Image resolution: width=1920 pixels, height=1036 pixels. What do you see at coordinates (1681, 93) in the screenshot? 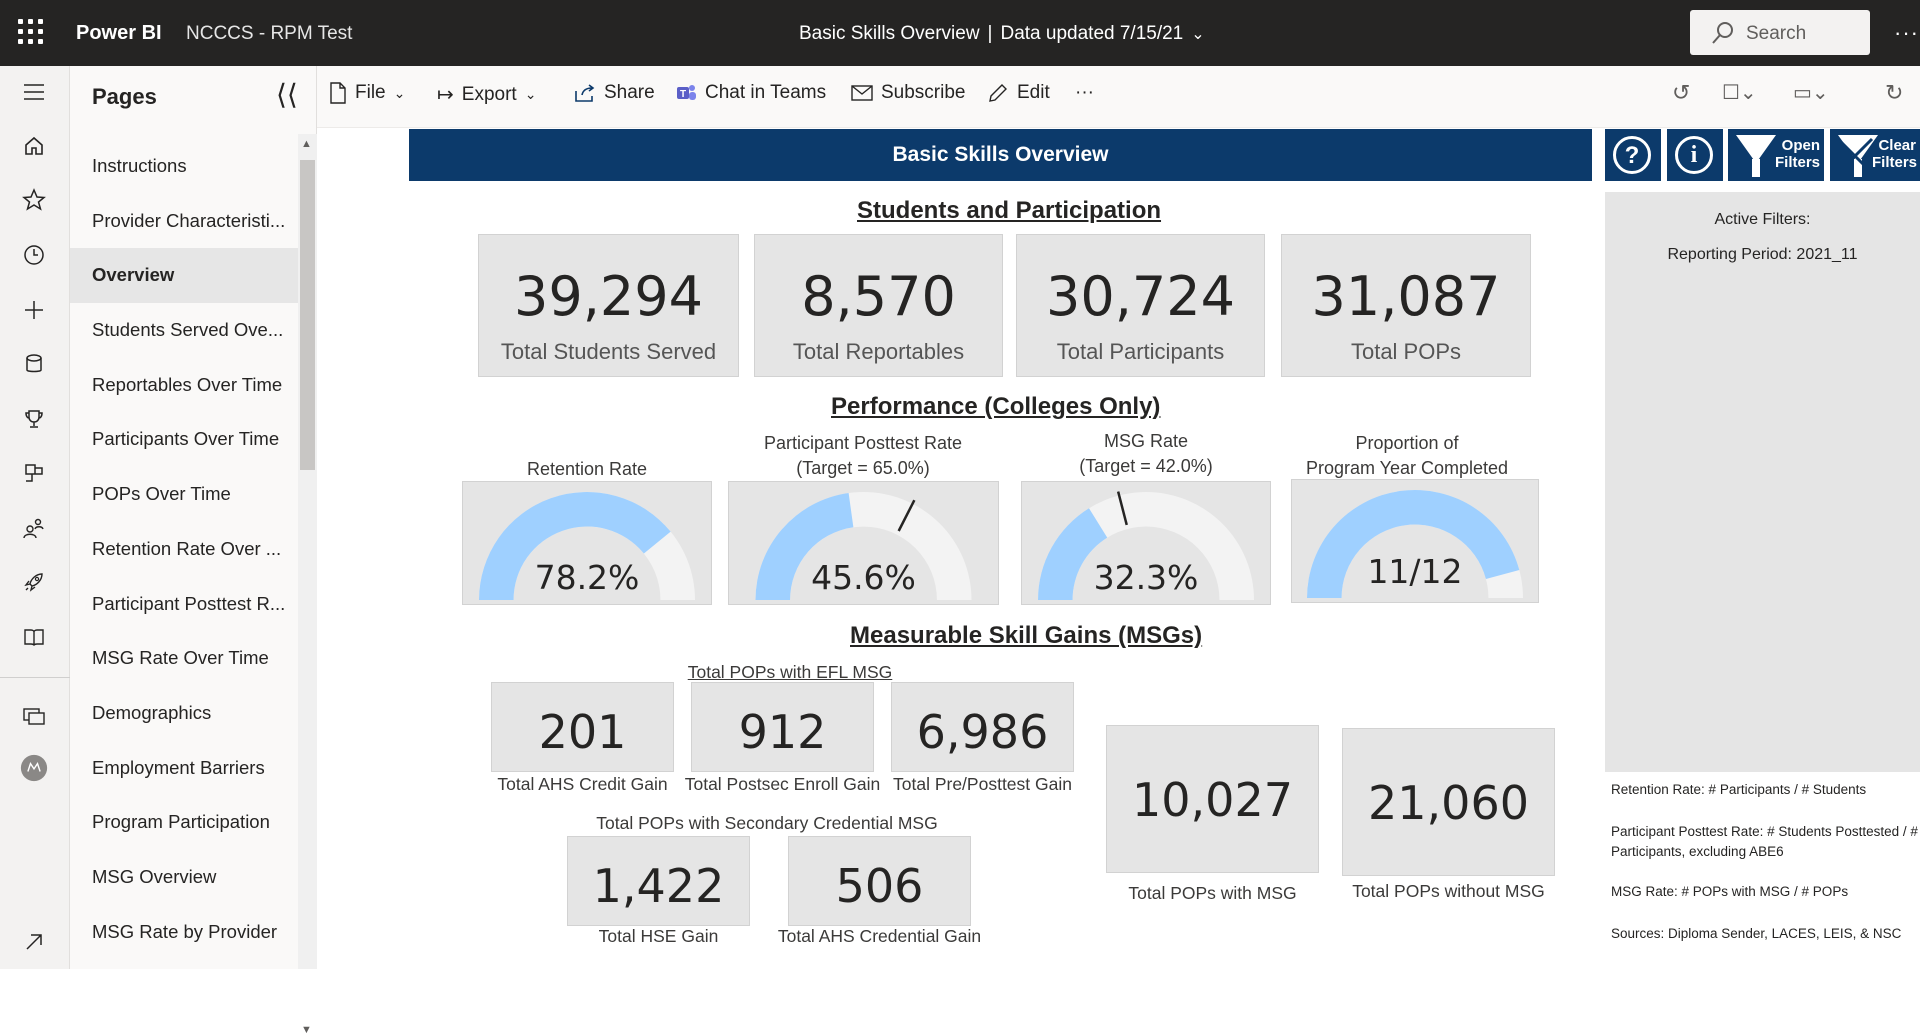
I see `undo-icon: ↺` at bounding box center [1681, 93].